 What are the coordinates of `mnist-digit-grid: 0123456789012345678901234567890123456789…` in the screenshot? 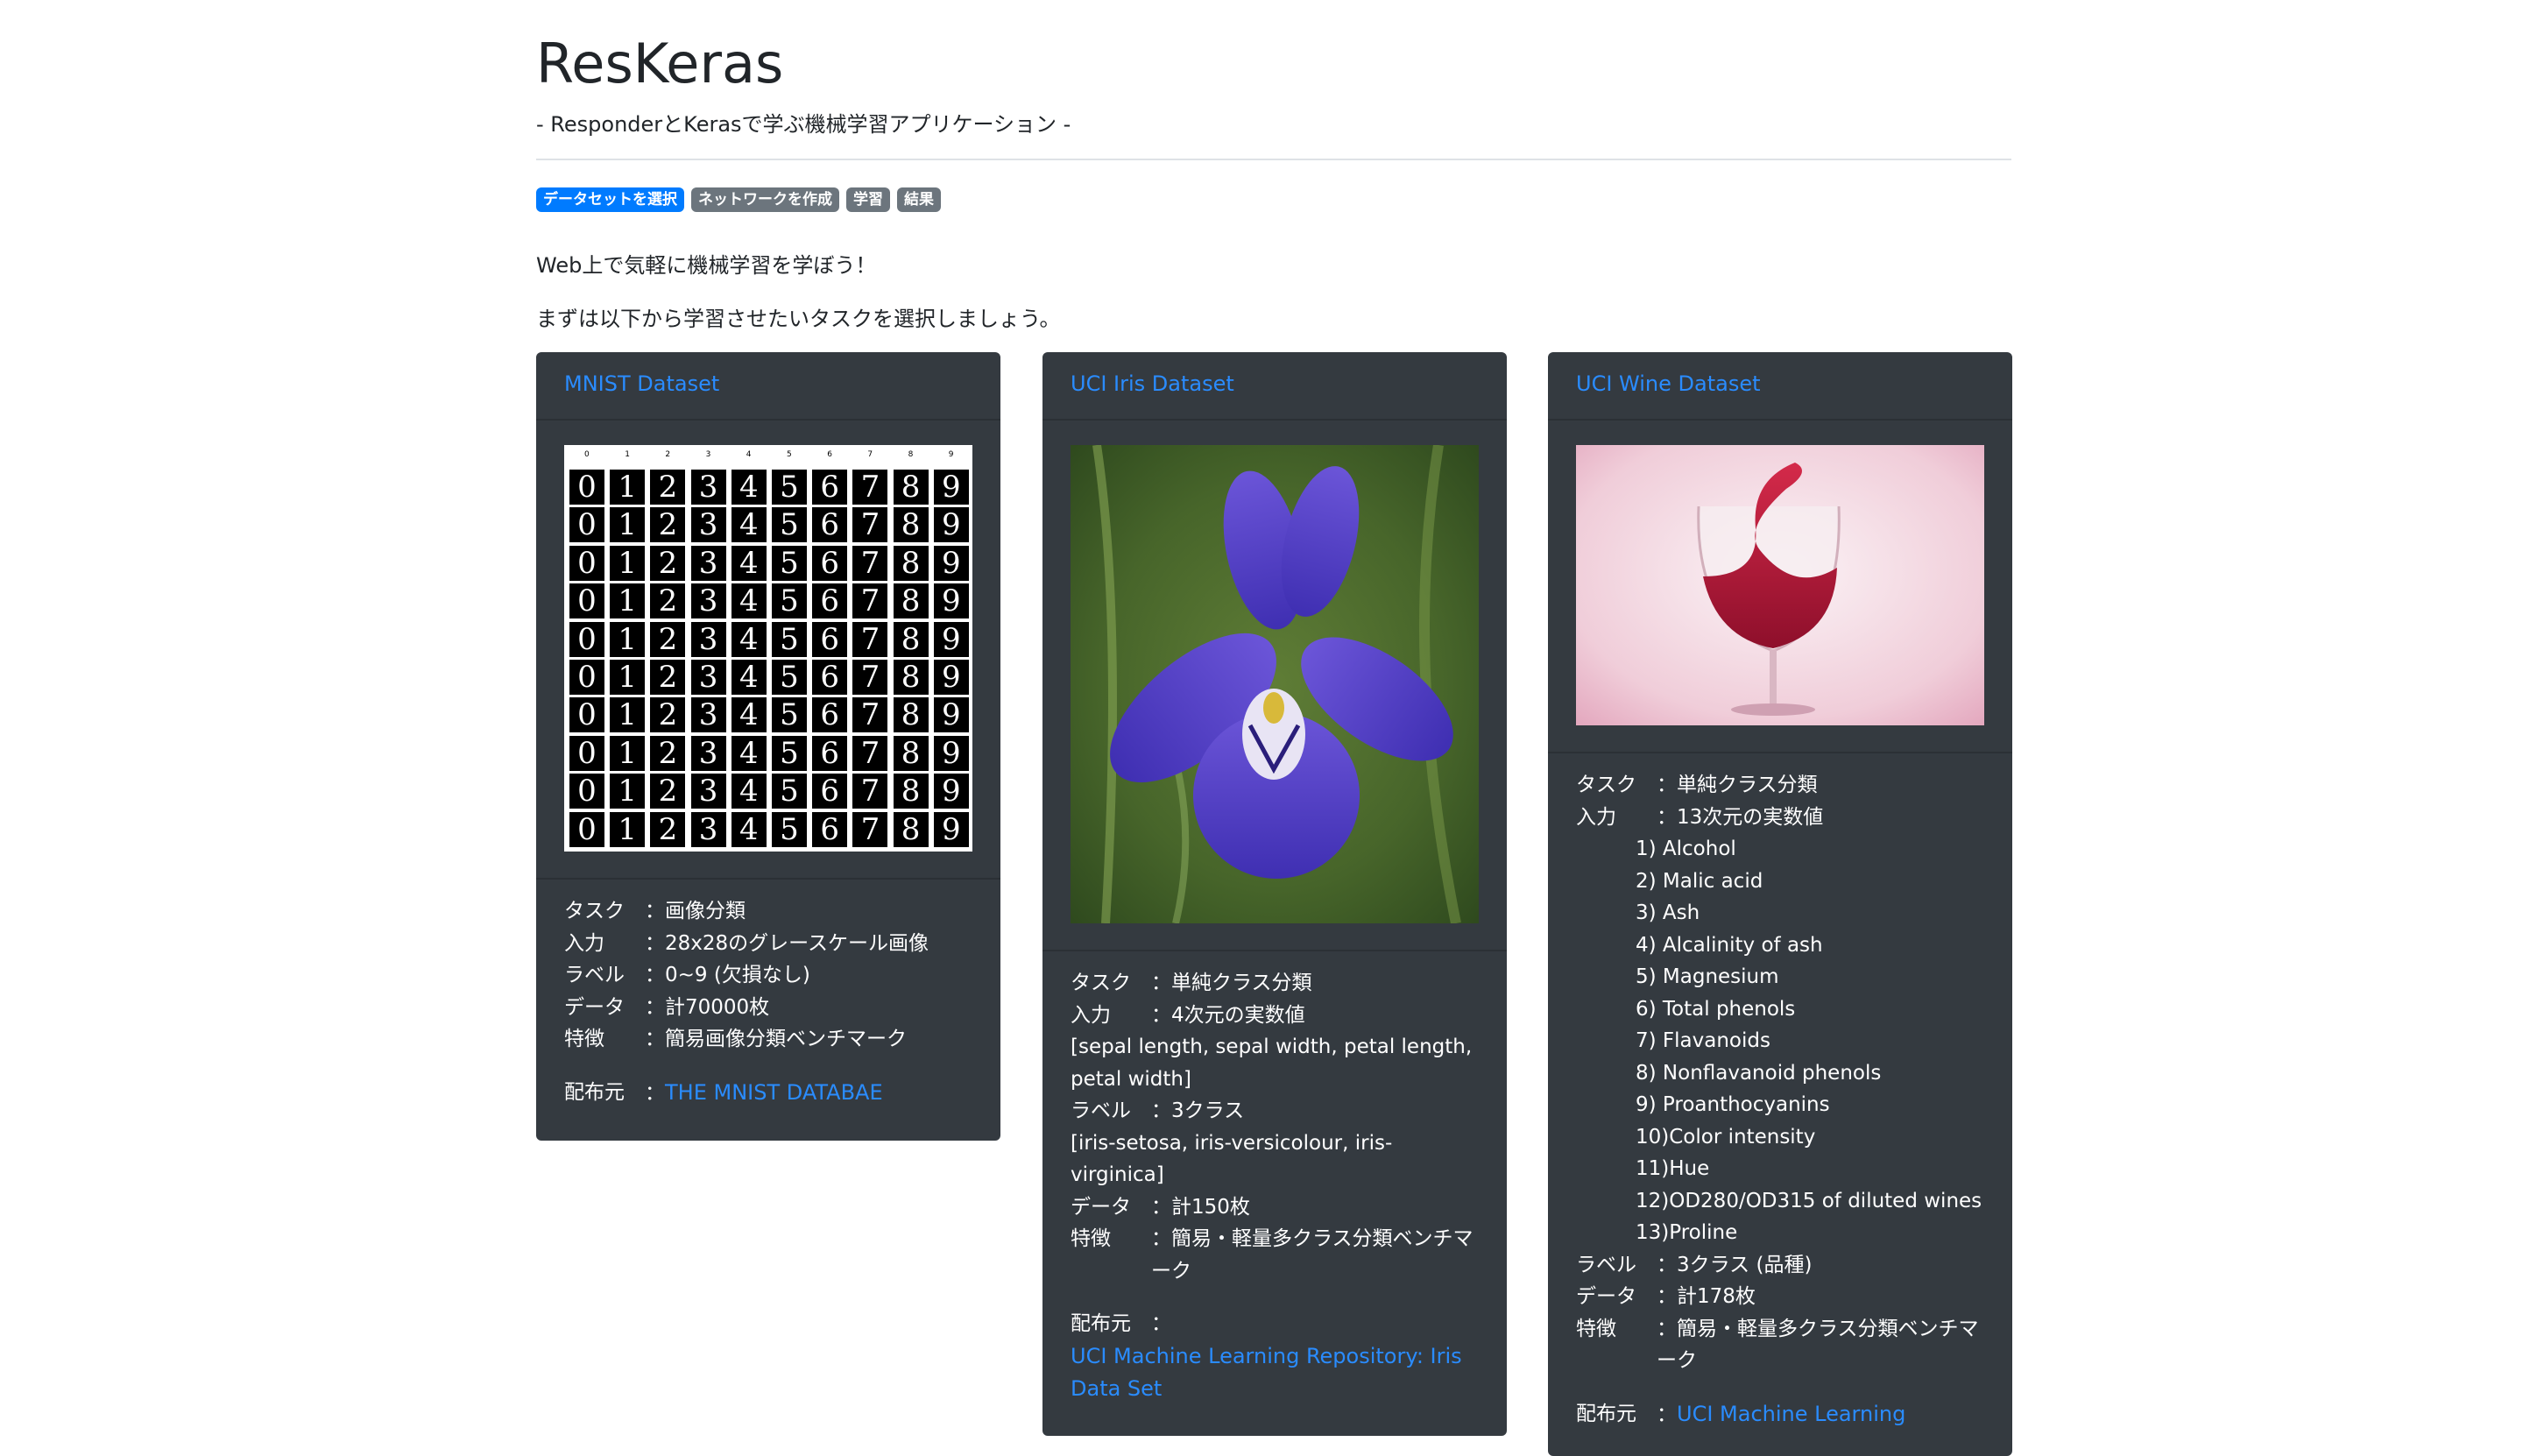 It's located at (768, 648).